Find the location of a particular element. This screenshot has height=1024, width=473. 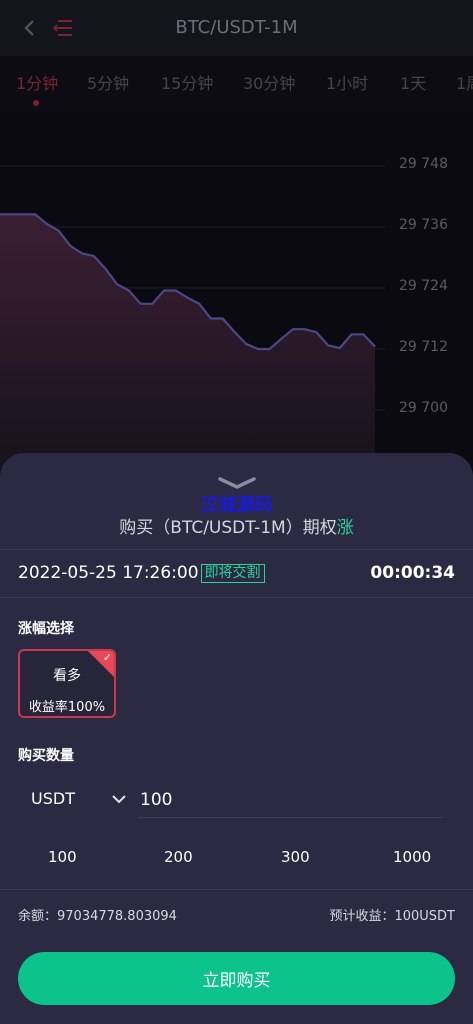

option-card-call: ✓ 看多 收益率100% is located at coordinates (67, 683).